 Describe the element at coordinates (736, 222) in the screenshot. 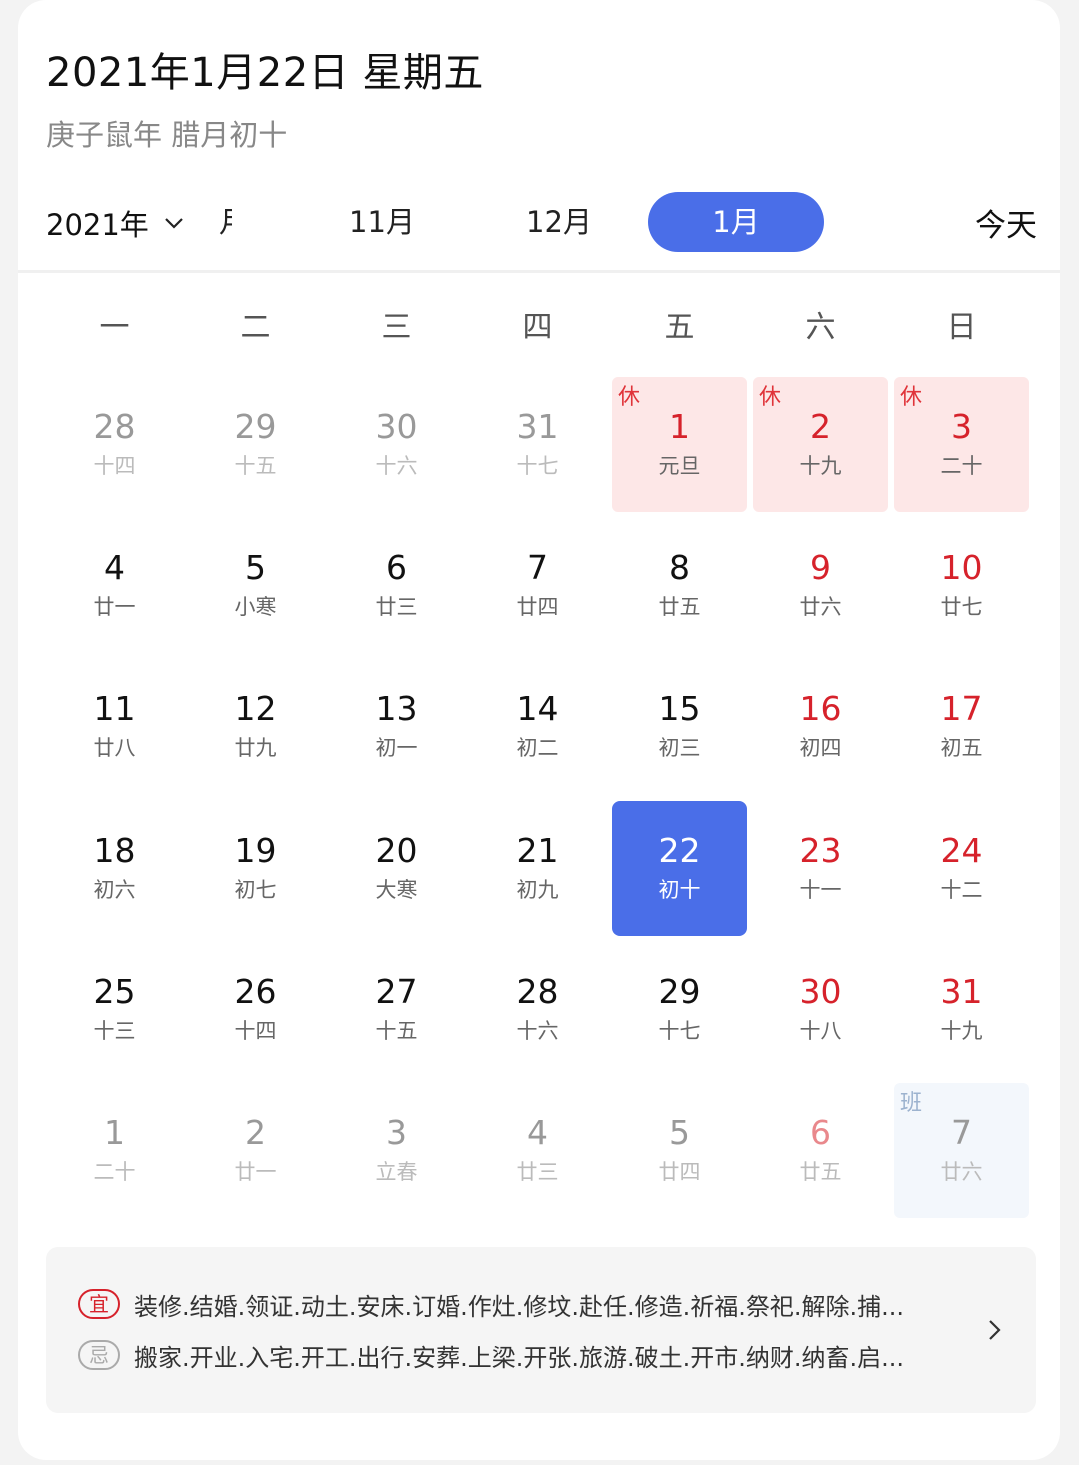

I see `month-tab-1: 1月` at that location.